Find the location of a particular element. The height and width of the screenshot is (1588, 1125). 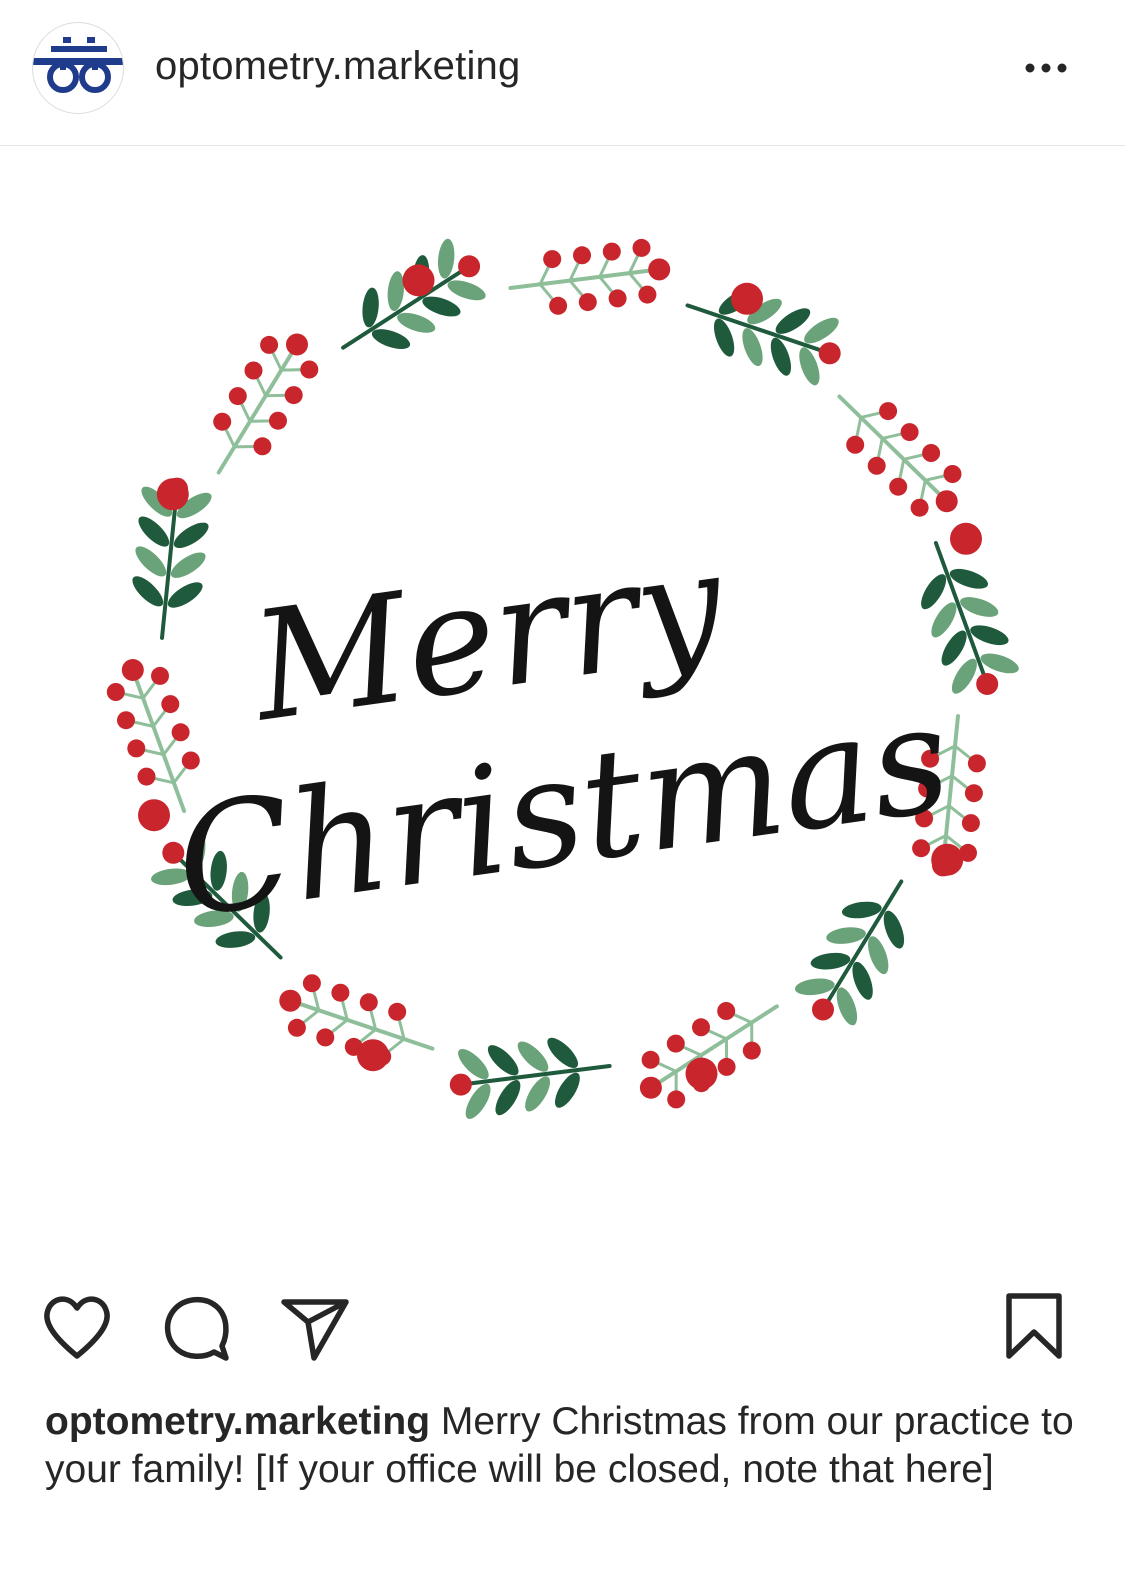

more-options-icon is located at coordinates (1046, 68).